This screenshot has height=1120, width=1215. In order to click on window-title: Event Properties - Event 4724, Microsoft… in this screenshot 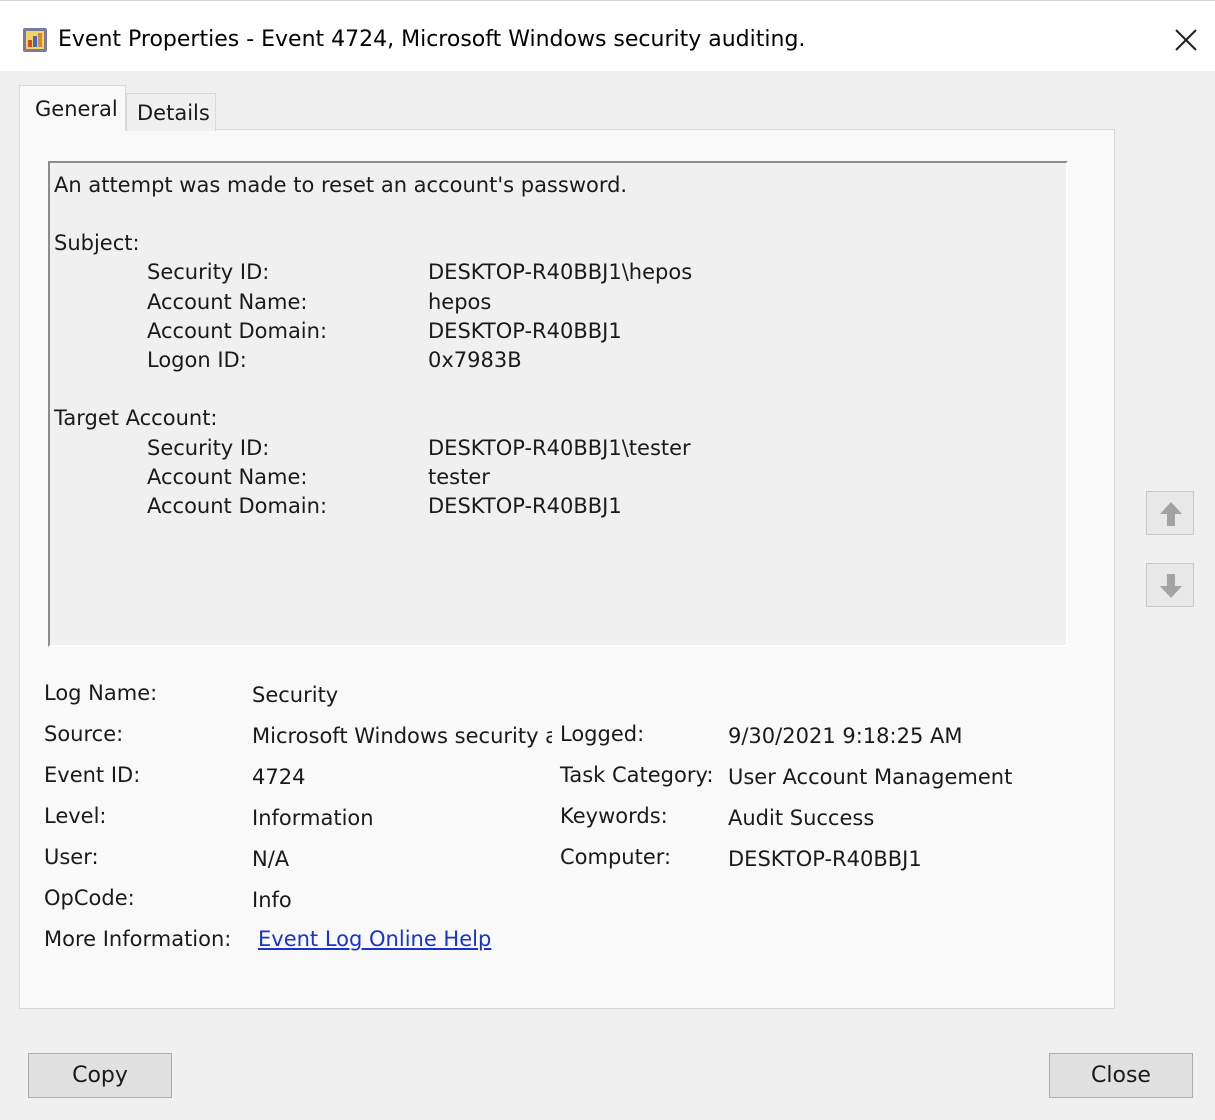, I will do `click(432, 39)`.